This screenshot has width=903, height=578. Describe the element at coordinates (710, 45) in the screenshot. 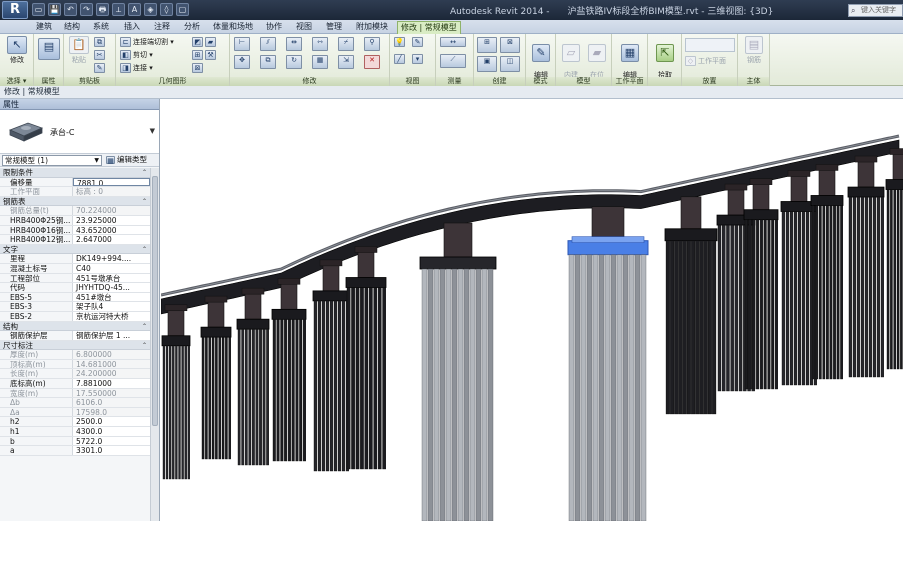

I see `place-vertical-face-button` at that location.